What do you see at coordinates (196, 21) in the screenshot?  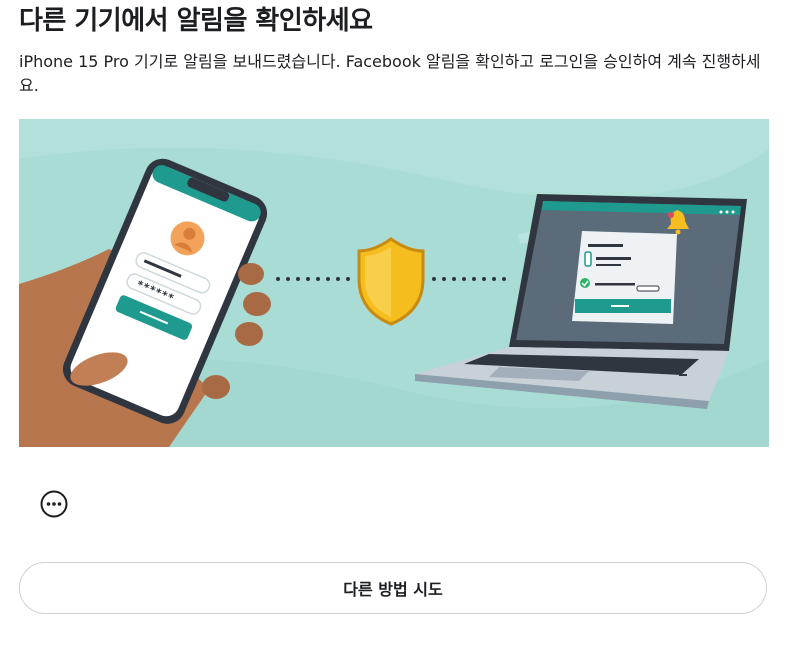 I see `page-title: 다른 기기에서 알림을 확인하세요` at bounding box center [196, 21].